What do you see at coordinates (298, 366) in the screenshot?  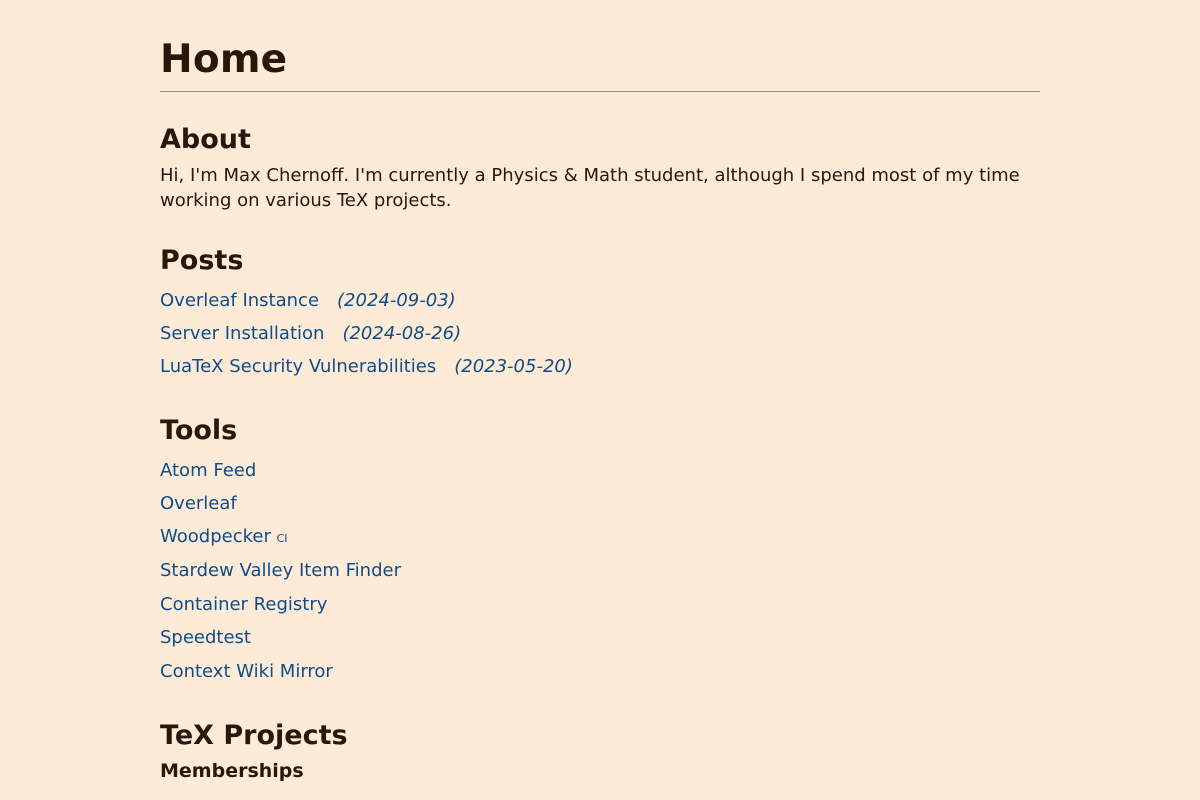 I see `post-link-luatex-security: LuaTeX Security Vulnerabilities` at bounding box center [298, 366].